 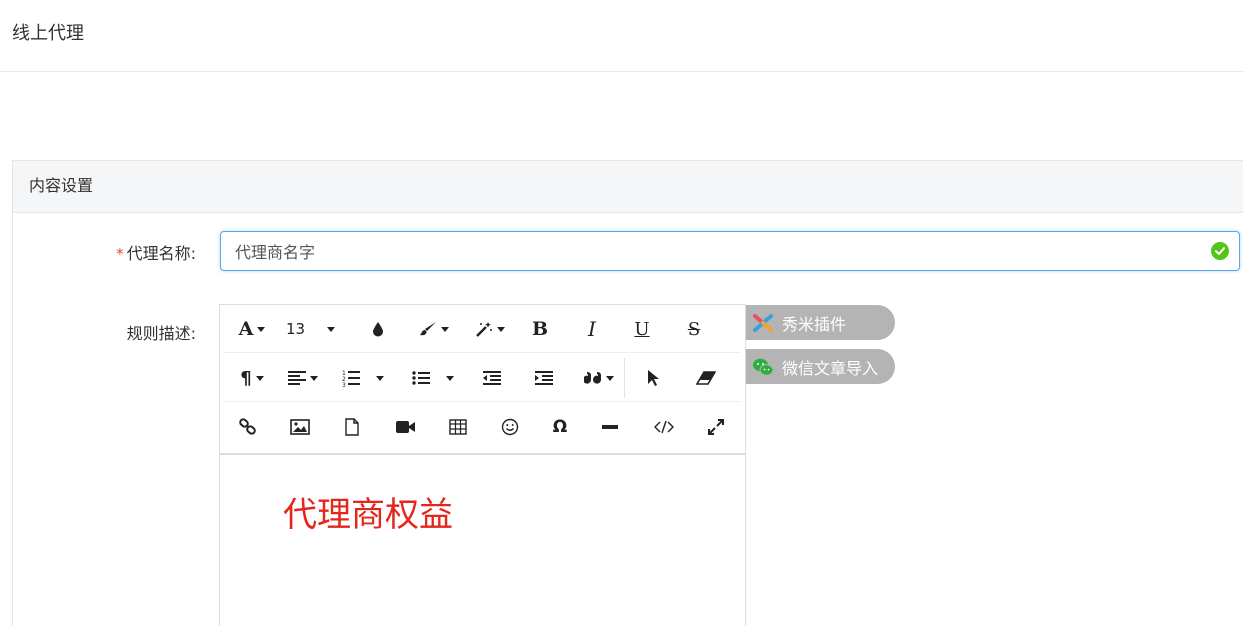 What do you see at coordinates (48, 33) in the screenshot?
I see `page-title: 线上代理` at bounding box center [48, 33].